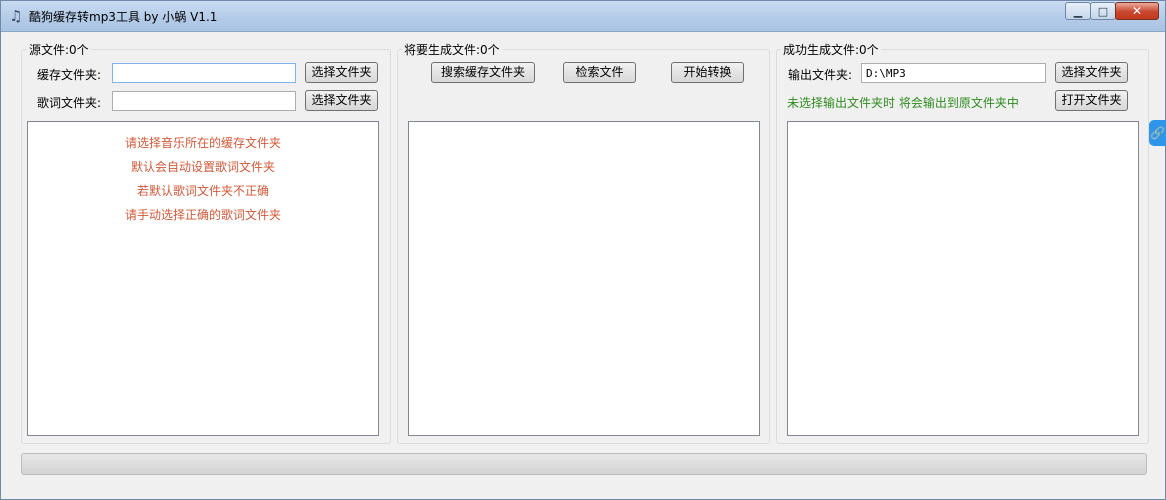 The height and width of the screenshot is (500, 1166). I want to click on cache-folder-input, so click(204, 73).